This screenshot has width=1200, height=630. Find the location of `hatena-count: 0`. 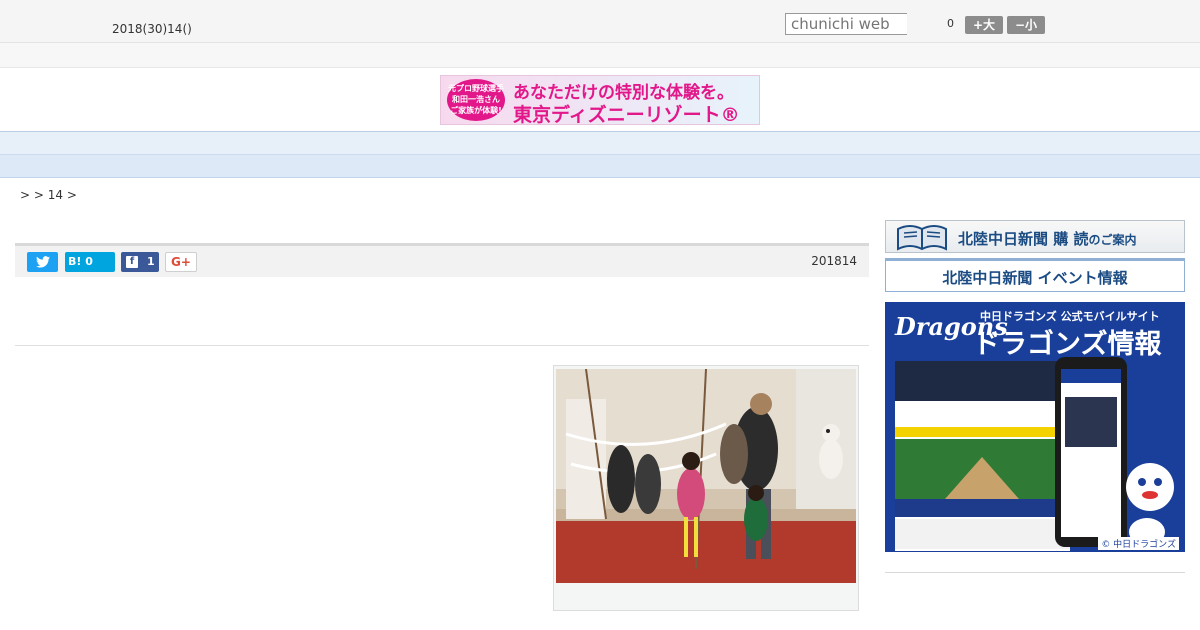

hatena-count: 0 is located at coordinates (89, 261).